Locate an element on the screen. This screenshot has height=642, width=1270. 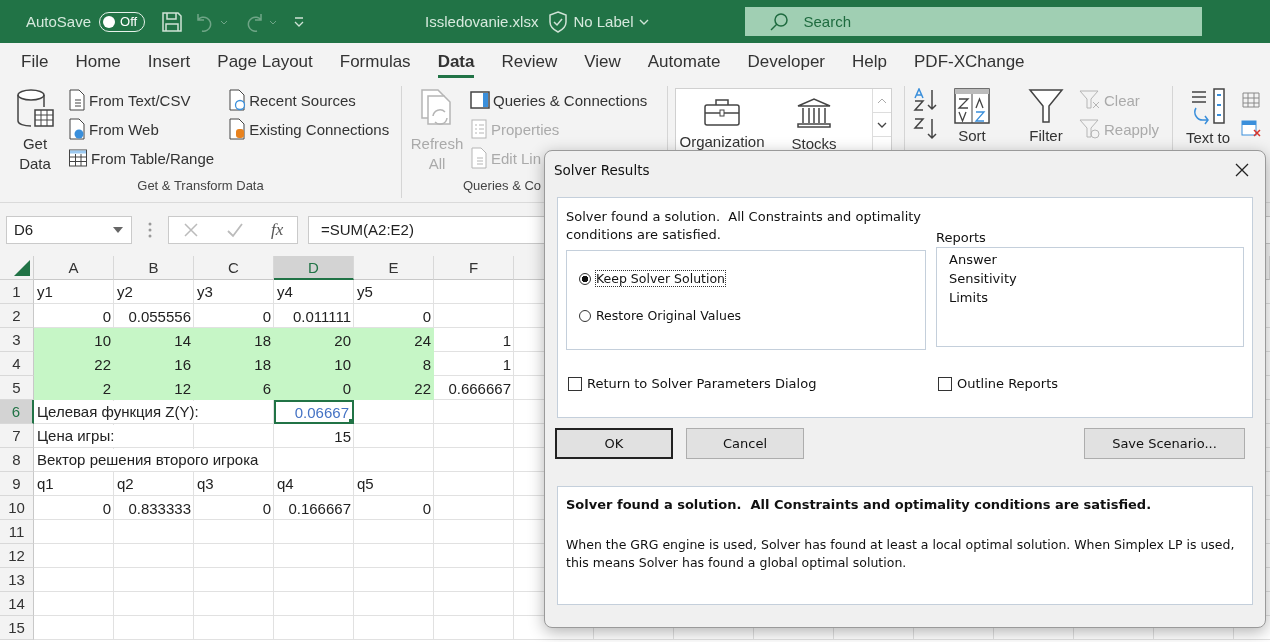
file-name: Issledovanie.xlsx is located at coordinates (482, 21).